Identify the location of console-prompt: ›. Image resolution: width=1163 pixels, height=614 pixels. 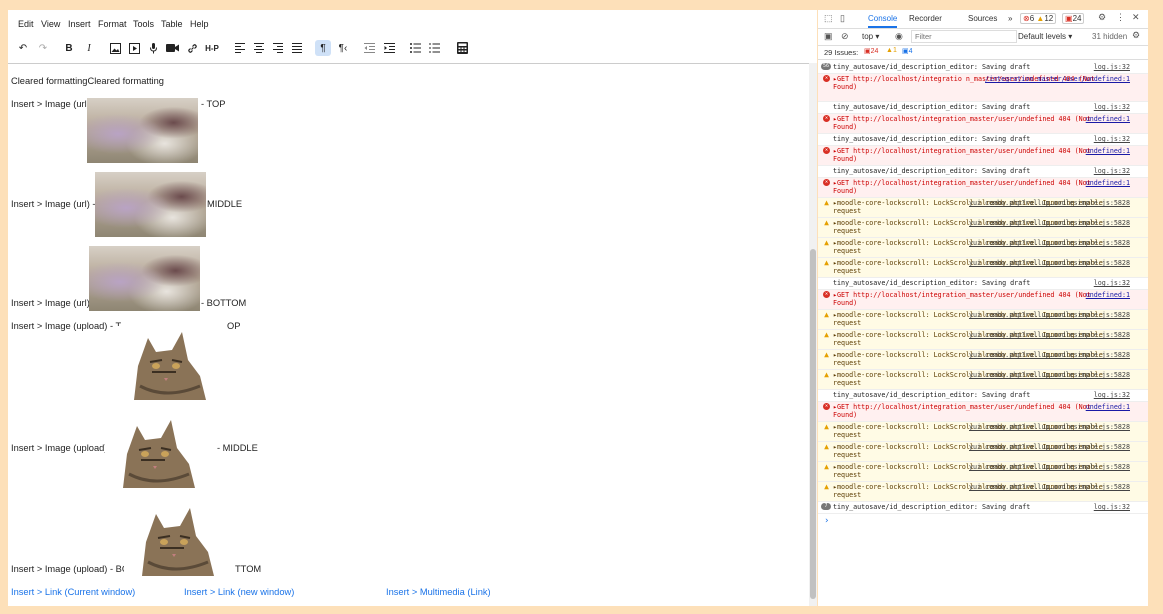
(826, 521).